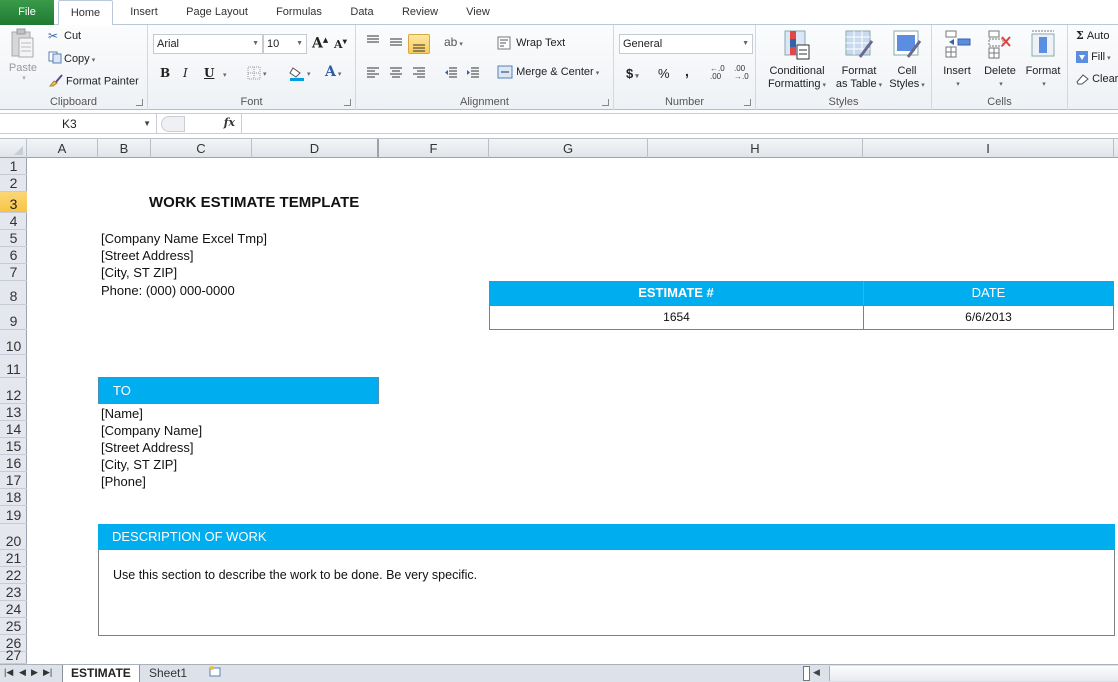  Describe the element at coordinates (988, 317) in the screenshot. I see `date-cell: 6/6/2013` at that location.